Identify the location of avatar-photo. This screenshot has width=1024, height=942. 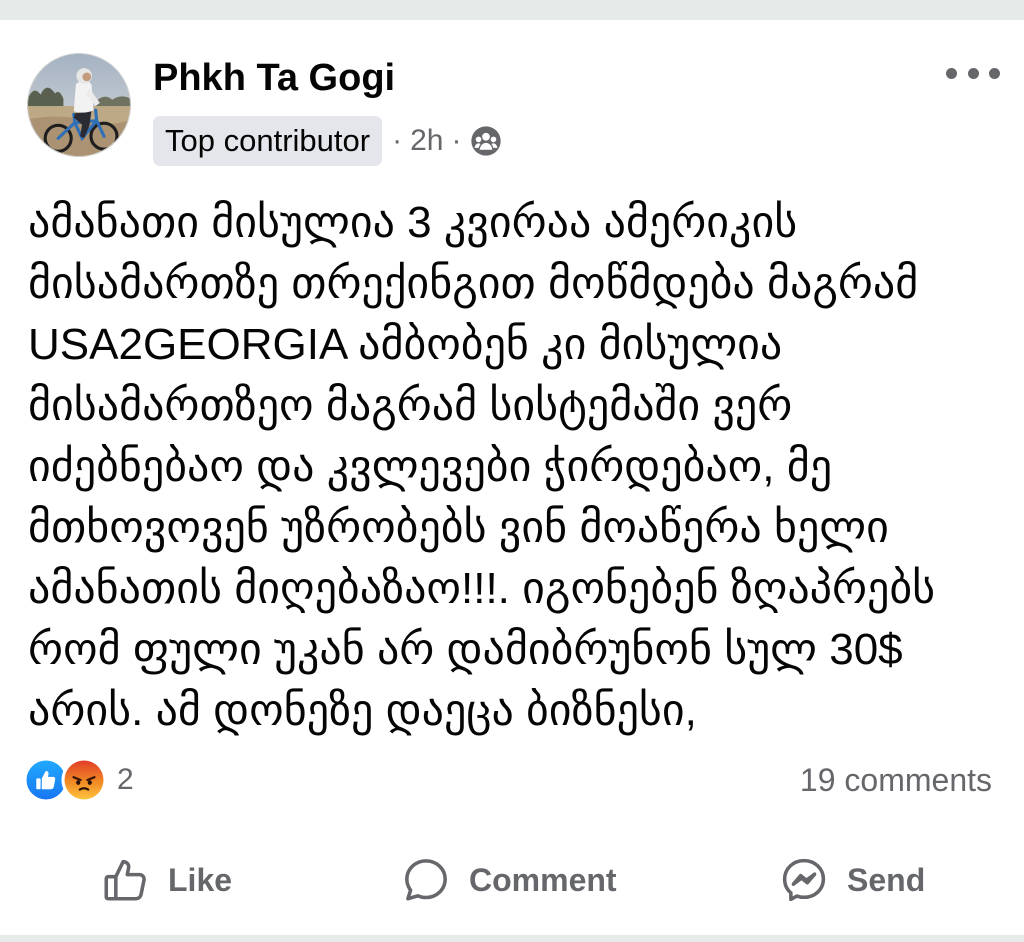
(79, 105).